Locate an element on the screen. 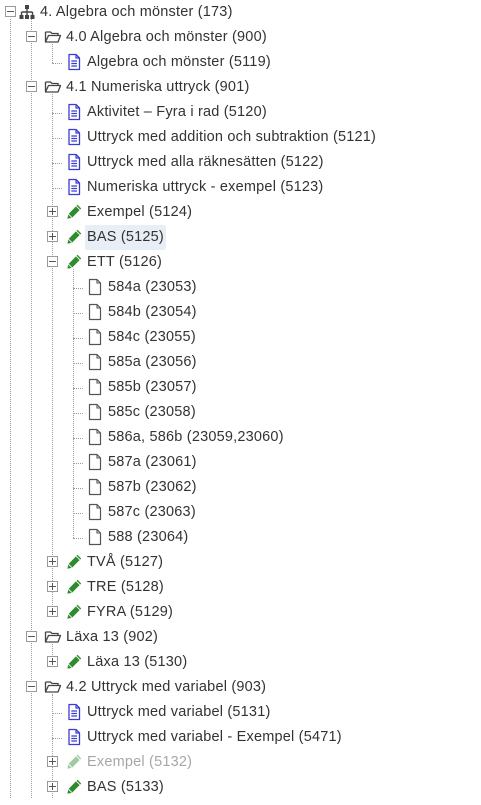  tree-node: 584a (23053) is located at coordinates (240, 287).